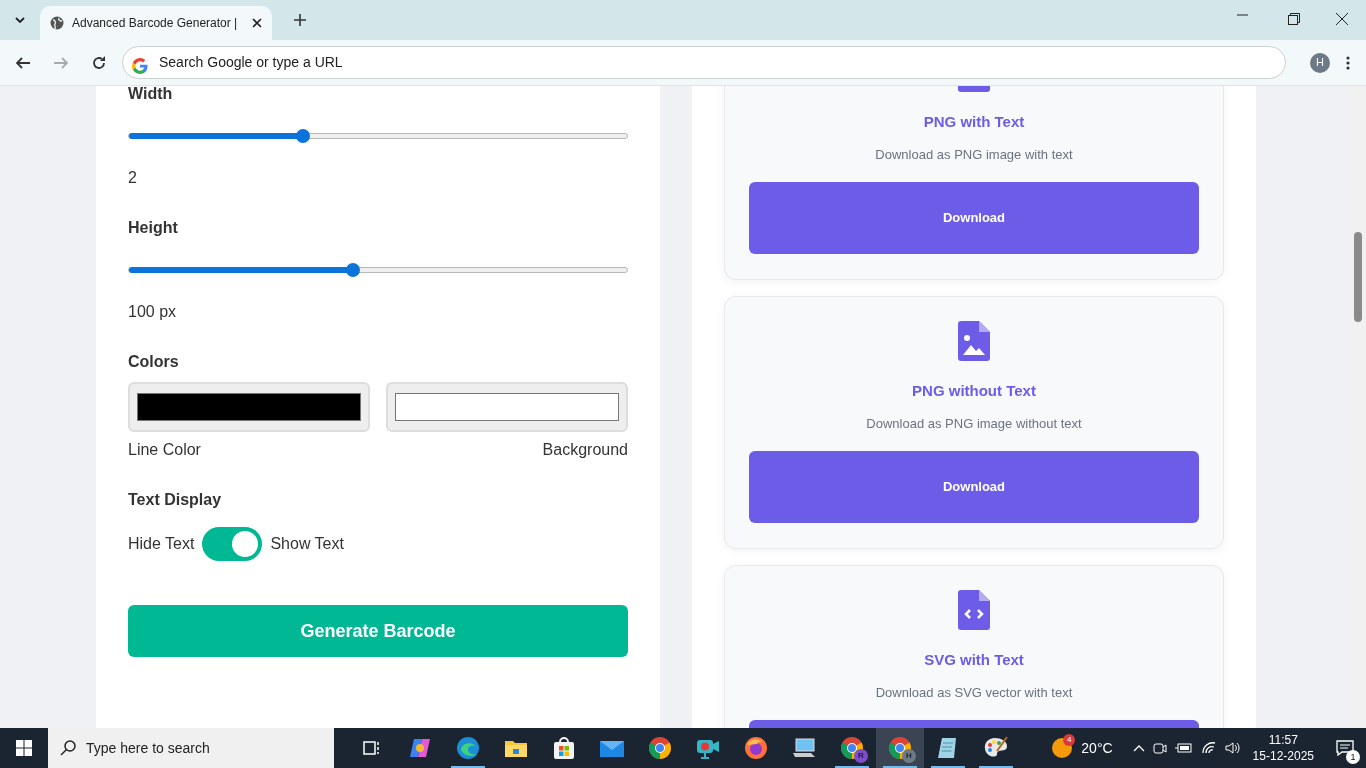  Describe the element at coordinates (133, 178) in the screenshot. I see `slider-value: 2` at that location.